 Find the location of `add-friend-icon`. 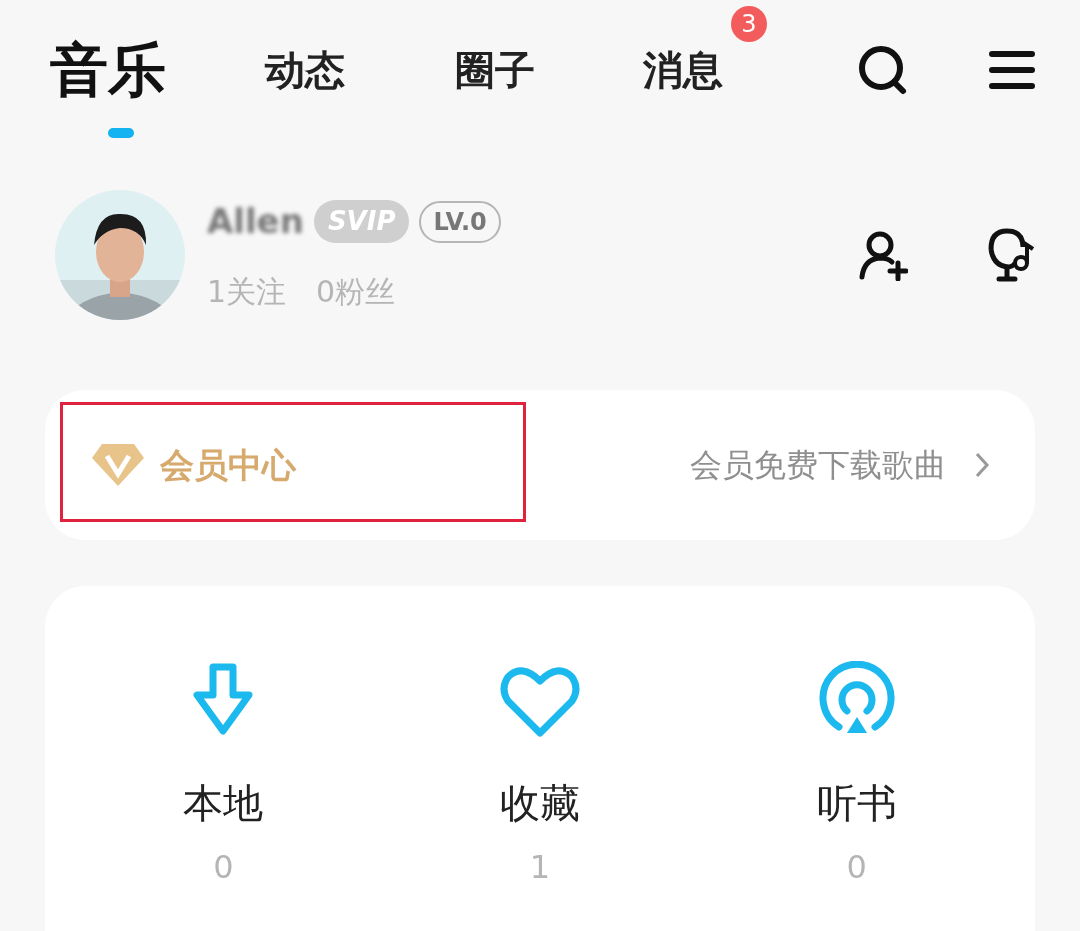

add-friend-icon is located at coordinates (883, 255).